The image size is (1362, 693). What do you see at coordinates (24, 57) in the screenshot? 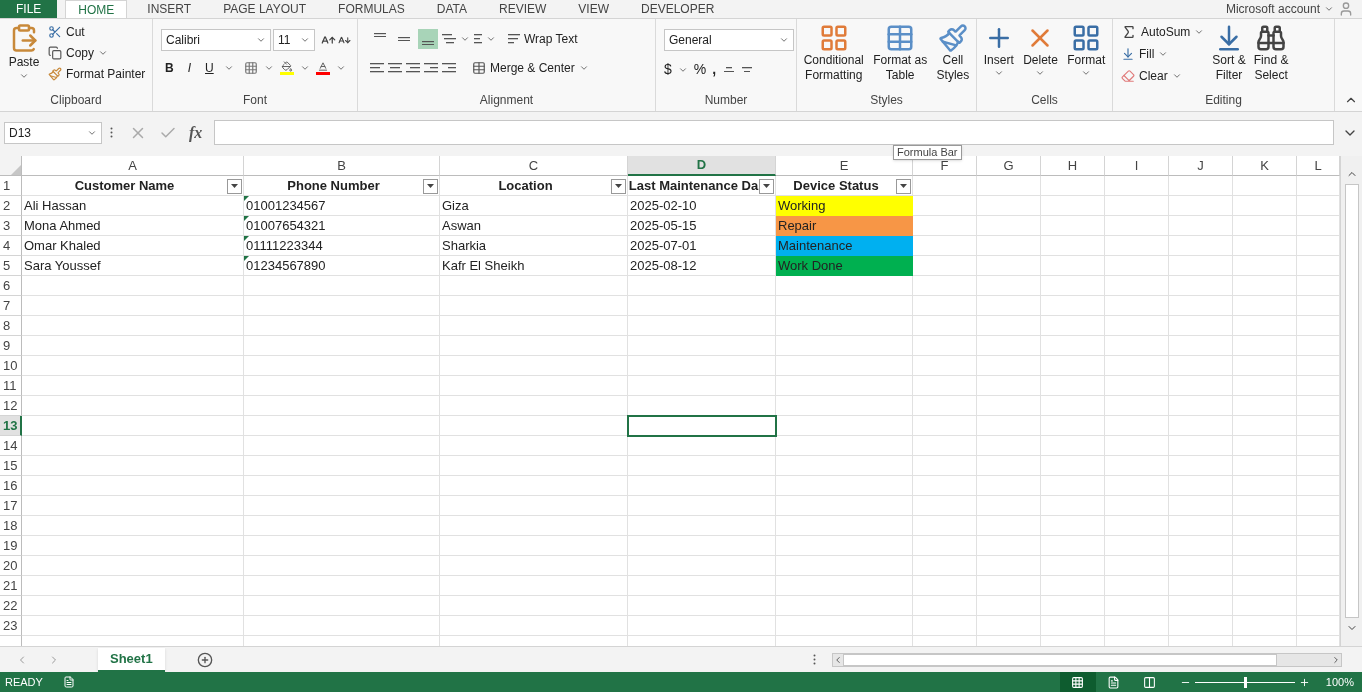
I see `paste-button: Paste` at bounding box center [24, 57].